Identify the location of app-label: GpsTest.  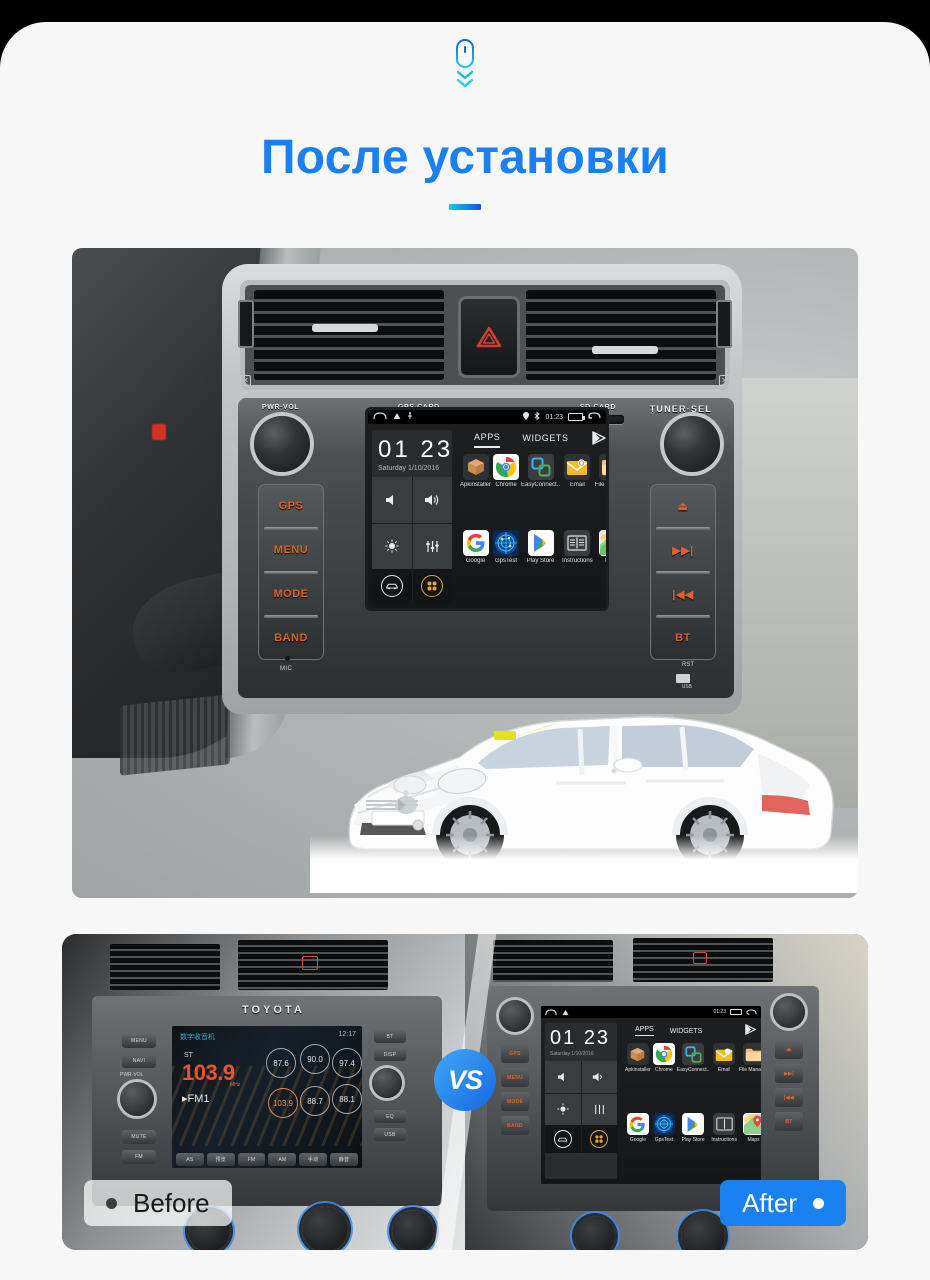
(506, 561).